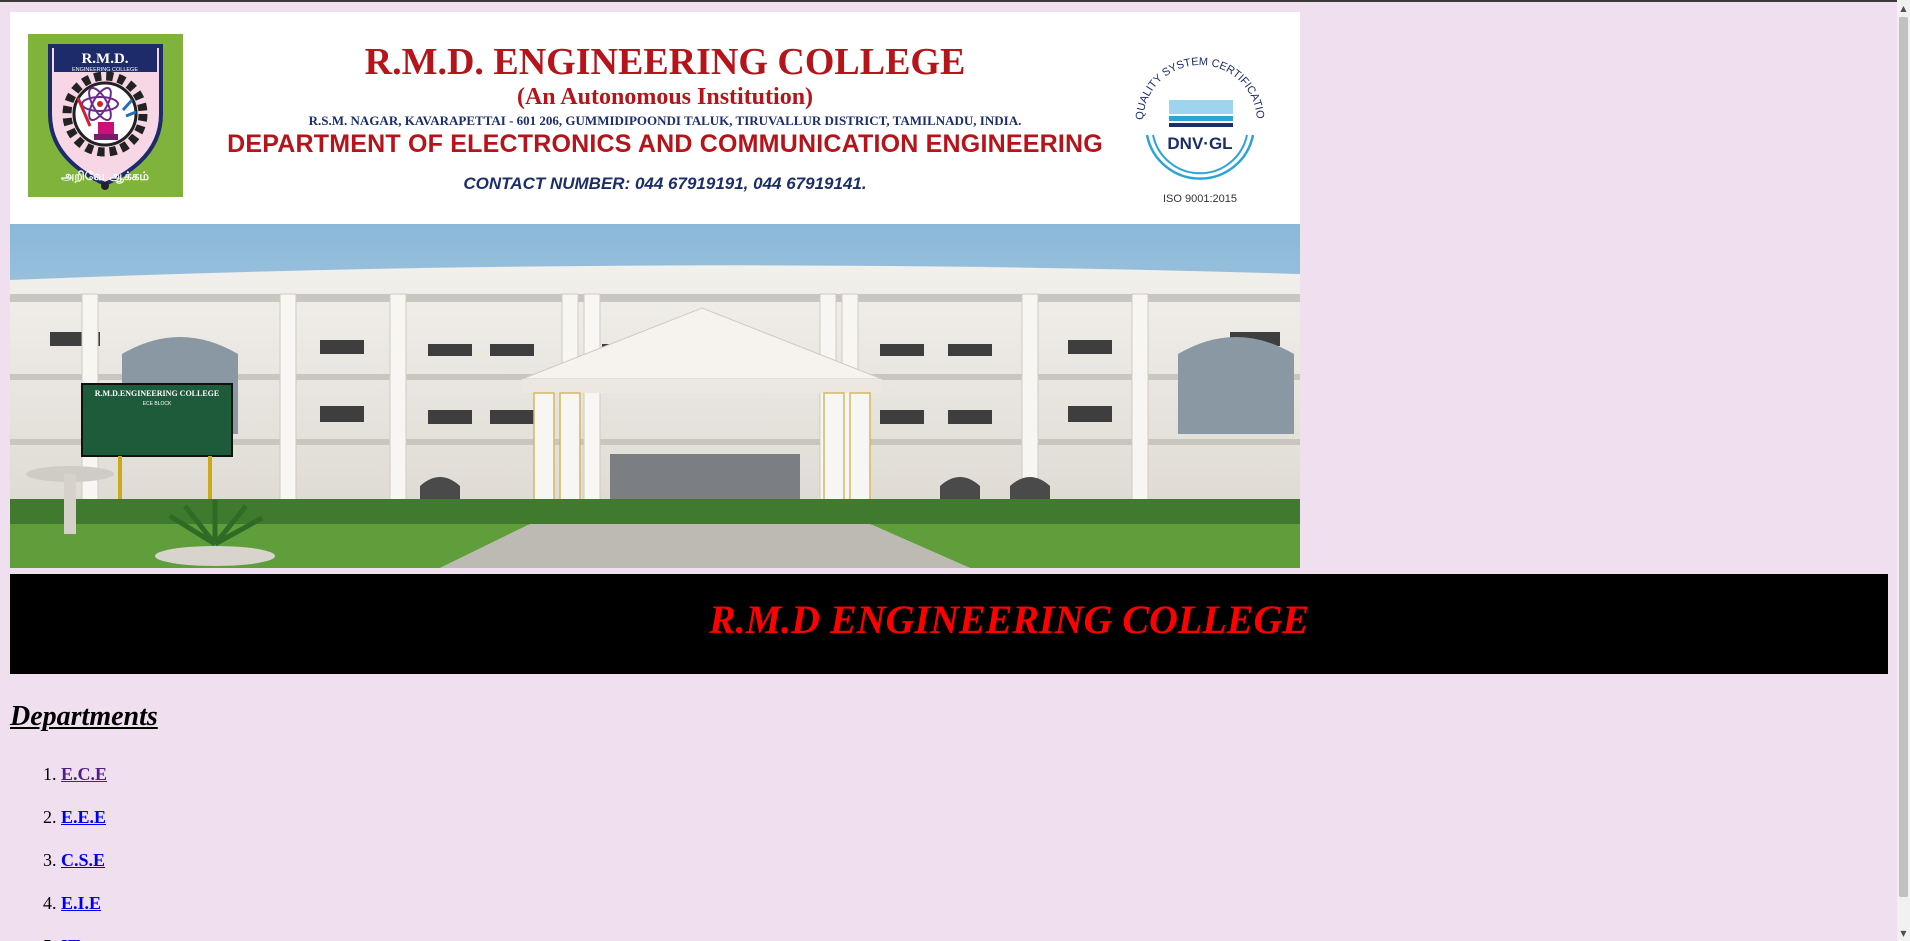  What do you see at coordinates (84, 716) in the screenshot?
I see `departments-heading: Departments` at bounding box center [84, 716].